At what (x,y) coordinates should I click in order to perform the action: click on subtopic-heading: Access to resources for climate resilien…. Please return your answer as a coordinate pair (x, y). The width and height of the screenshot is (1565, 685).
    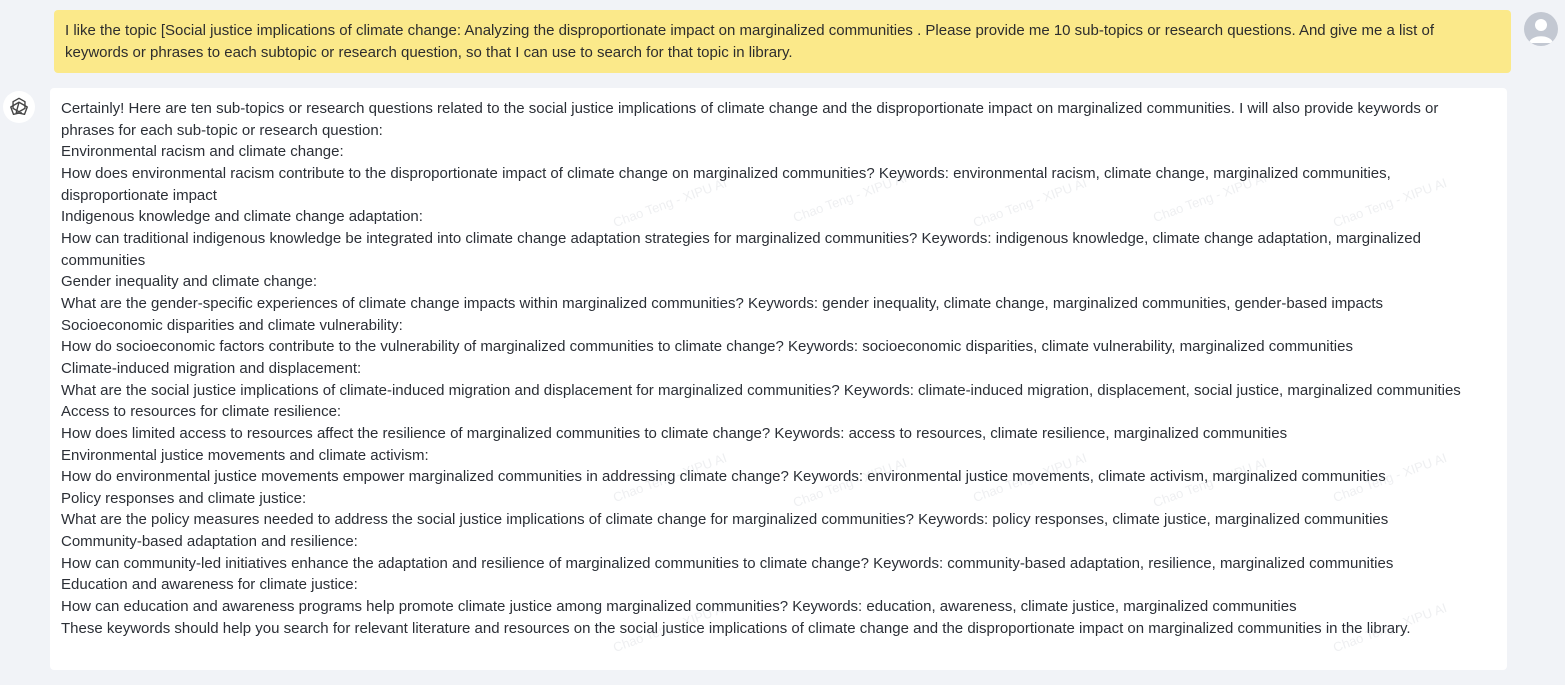
    Looking at the image, I should click on (201, 412).